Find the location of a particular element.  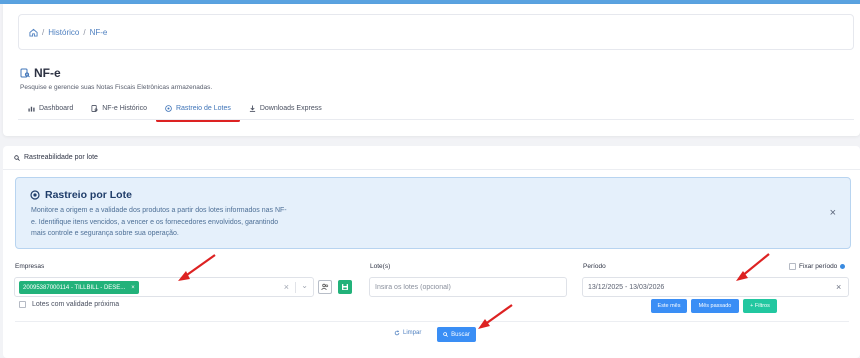

lotes-validade-label: Lotes com validade próxima is located at coordinates (76, 304).